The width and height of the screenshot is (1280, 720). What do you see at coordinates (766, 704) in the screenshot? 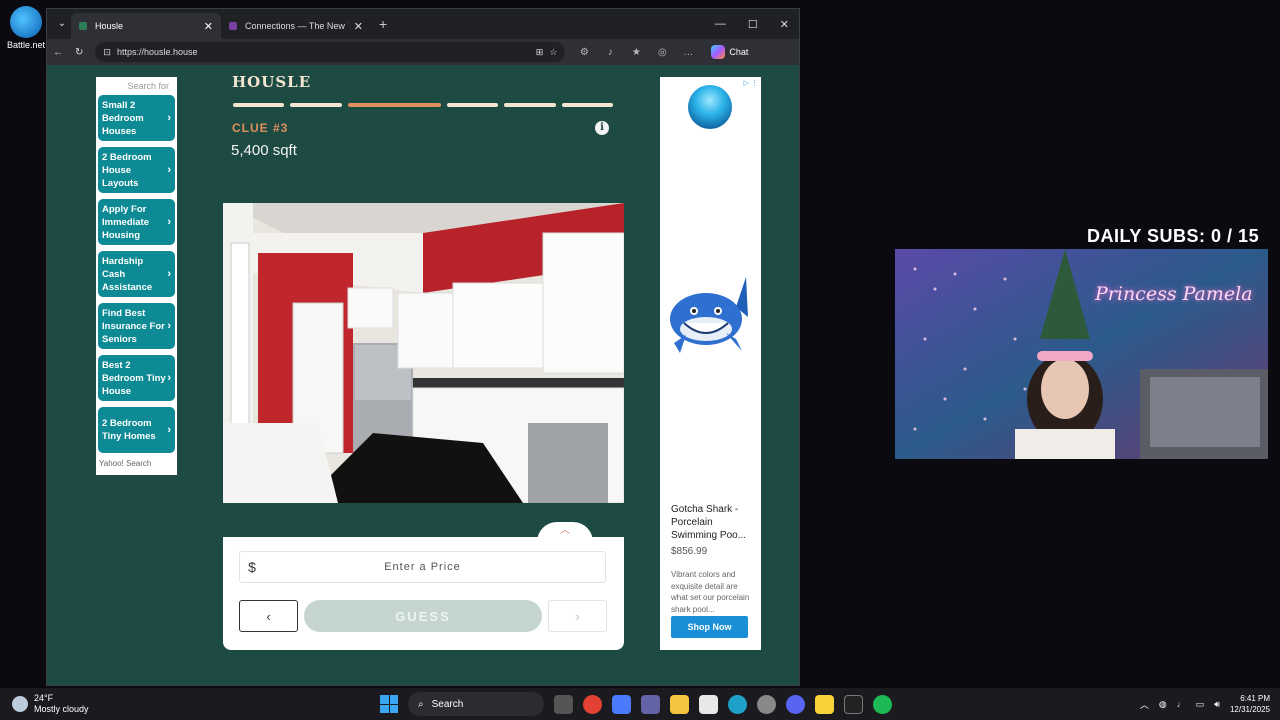
I see `settings-icon` at bounding box center [766, 704].